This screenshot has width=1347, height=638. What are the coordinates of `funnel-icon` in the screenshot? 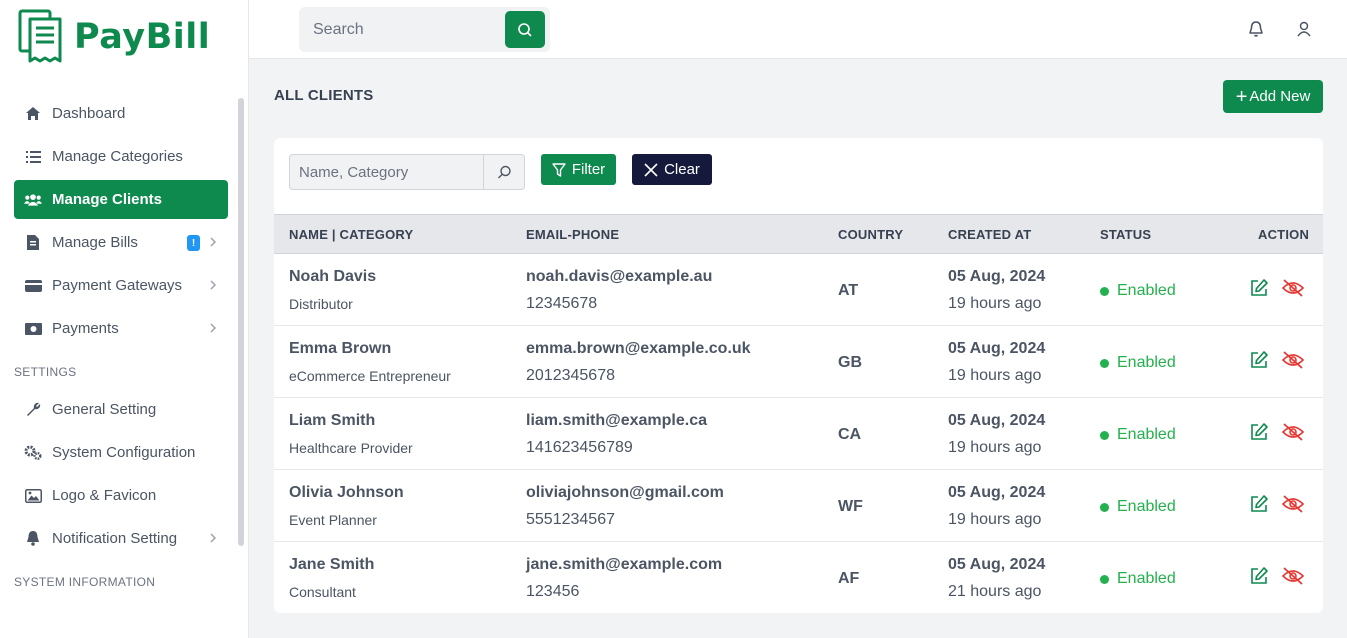 It's located at (559, 169).